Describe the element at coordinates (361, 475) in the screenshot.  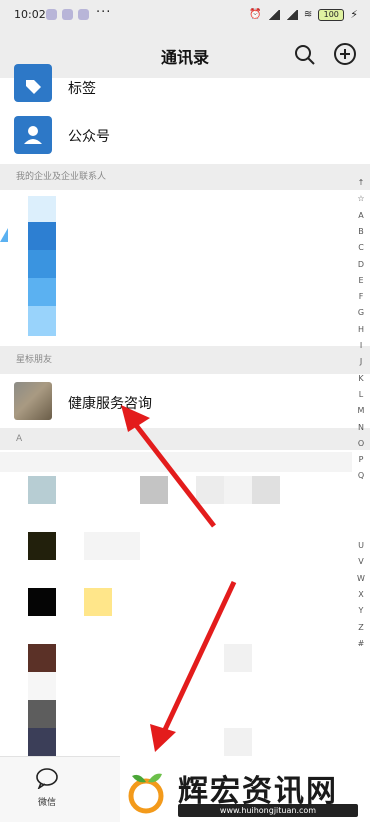
I see `index-letter: Q` at that location.